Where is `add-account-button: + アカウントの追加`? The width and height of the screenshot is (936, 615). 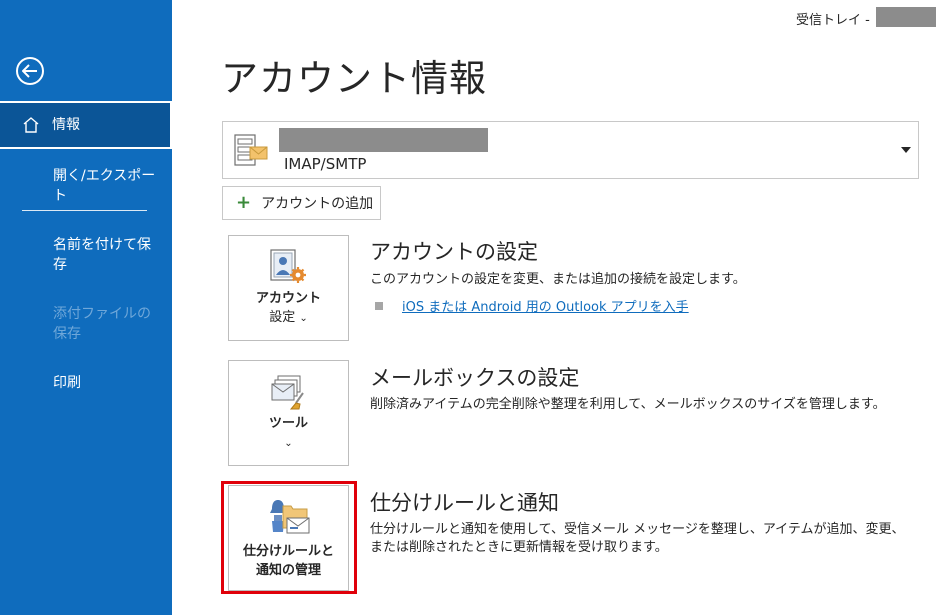 add-account-button: + アカウントの追加 is located at coordinates (301, 203).